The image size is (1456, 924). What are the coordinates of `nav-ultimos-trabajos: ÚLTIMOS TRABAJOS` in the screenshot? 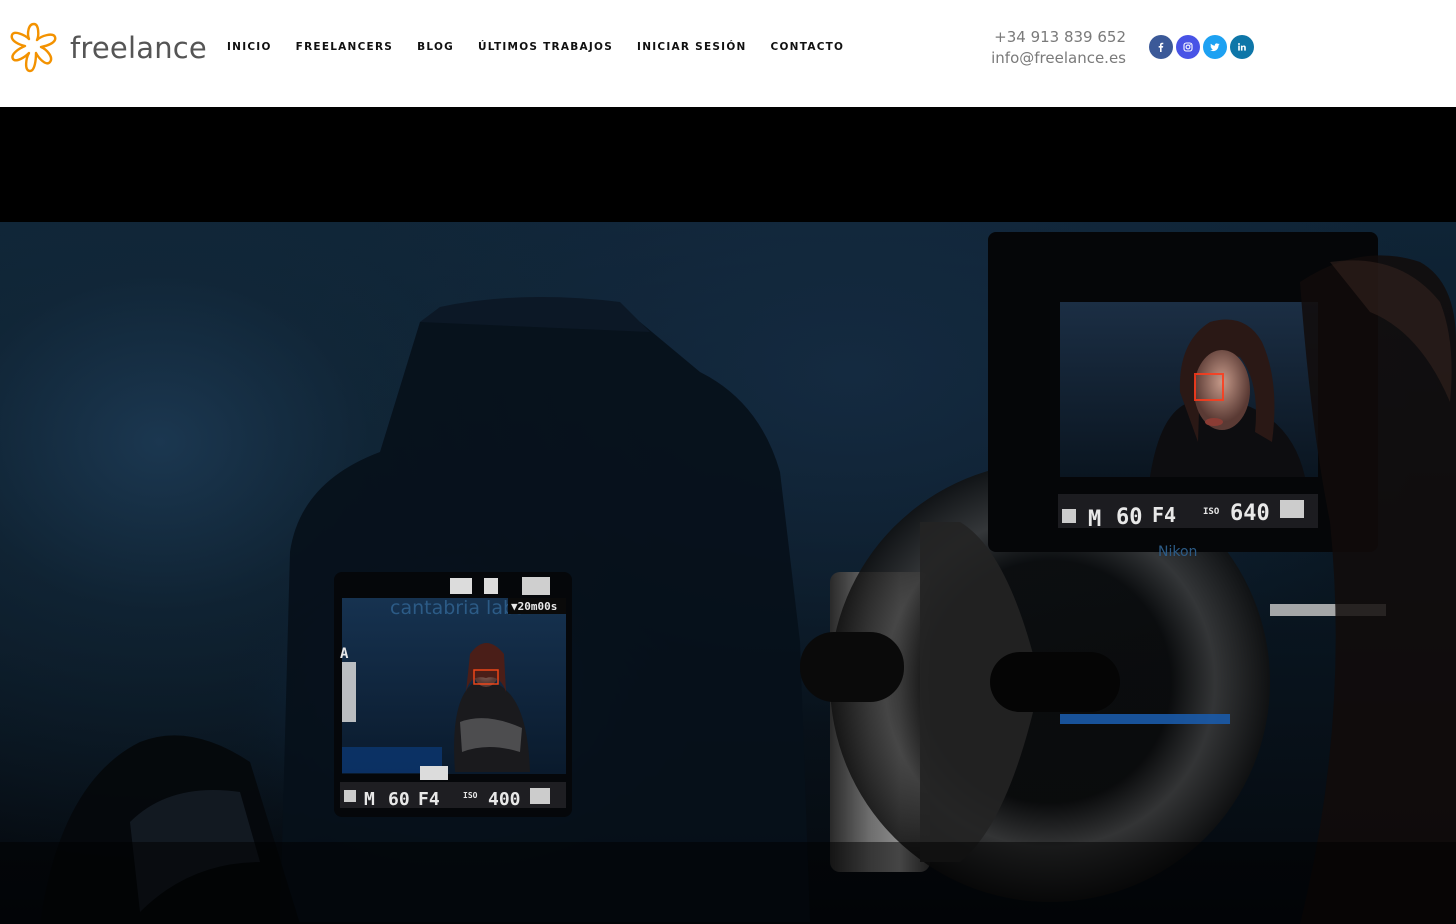 It's located at (545, 47).